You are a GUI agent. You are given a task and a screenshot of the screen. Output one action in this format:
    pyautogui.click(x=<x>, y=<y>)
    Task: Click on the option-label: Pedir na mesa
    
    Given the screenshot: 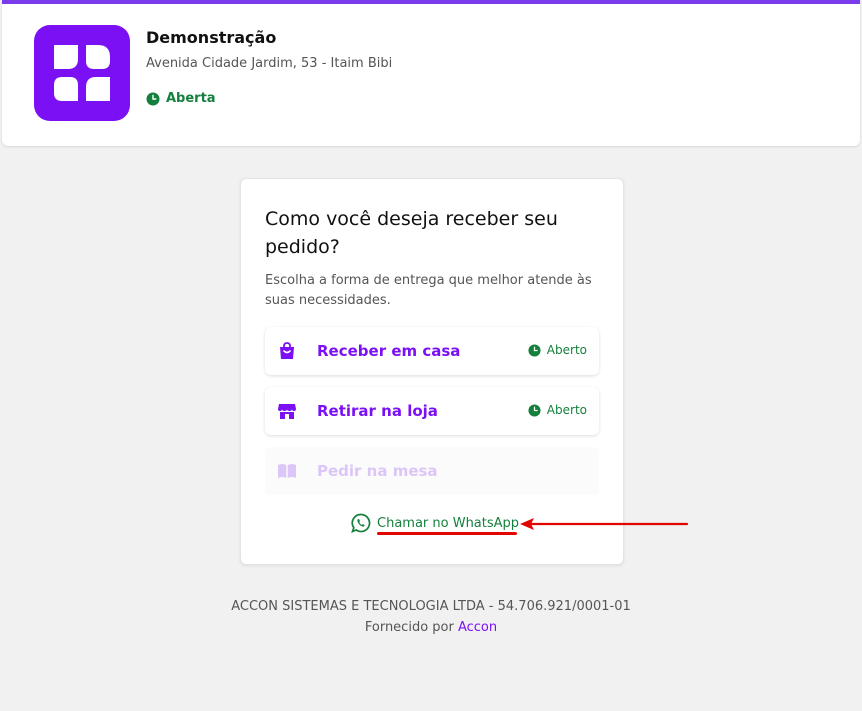 What is the action you would take?
    pyautogui.click(x=377, y=471)
    